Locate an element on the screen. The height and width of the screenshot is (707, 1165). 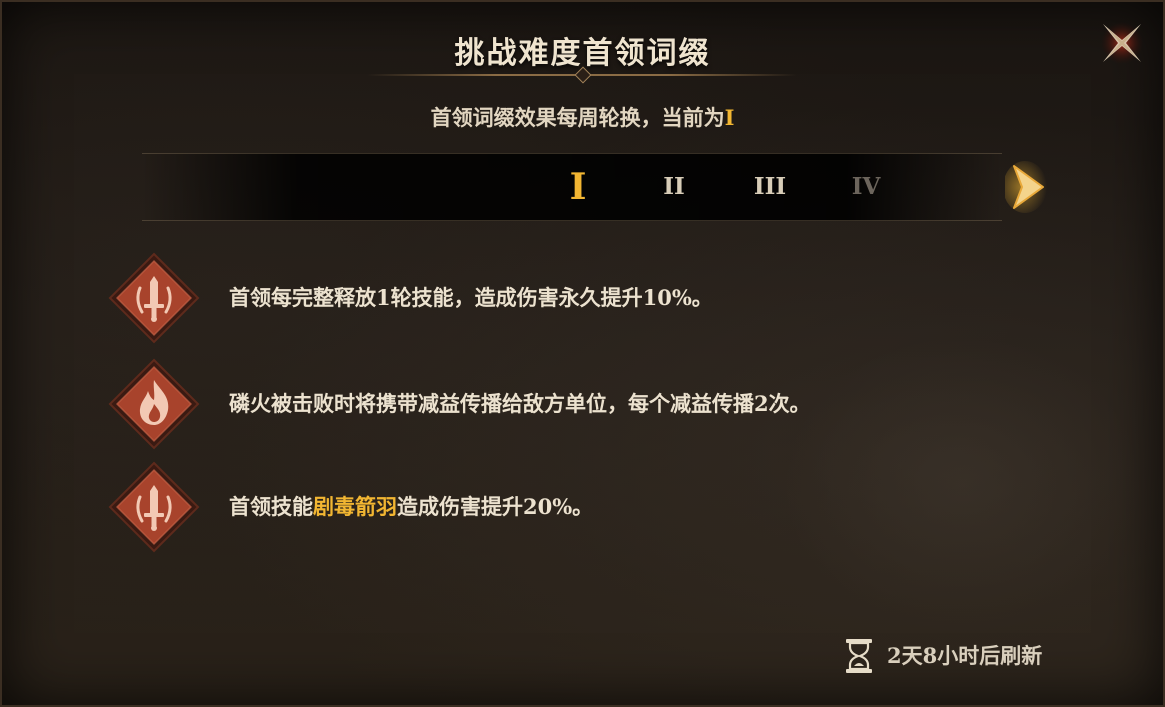
affix-item: 磷火被击败时将携带减益传播给敌方单位，每个减益传播2次。 is located at coordinates (558, 404).